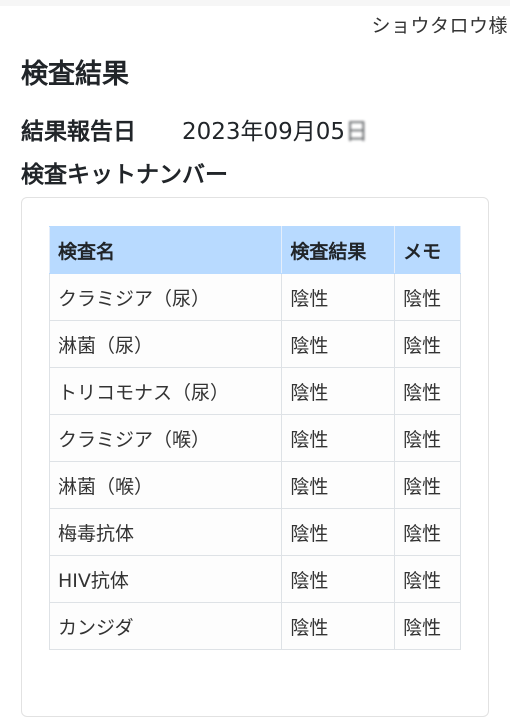 This screenshot has height=717, width=510. What do you see at coordinates (357, 132) in the screenshot?
I see `report-date-suffix: 日` at bounding box center [357, 132].